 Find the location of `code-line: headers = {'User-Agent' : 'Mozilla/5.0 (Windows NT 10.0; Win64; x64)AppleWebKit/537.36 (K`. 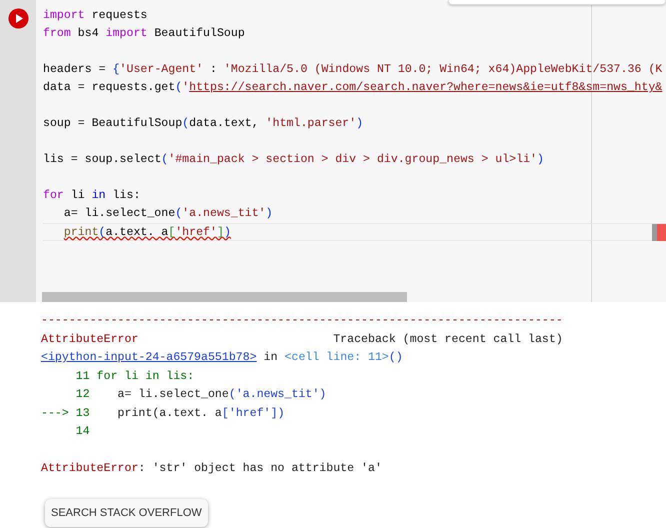

code-line: headers = {'User-Agent' : 'Mozilla/5.0 (Windows NT 10.0; Win64; x64)AppleWebKit/537.36 (K is located at coordinates (352, 69).